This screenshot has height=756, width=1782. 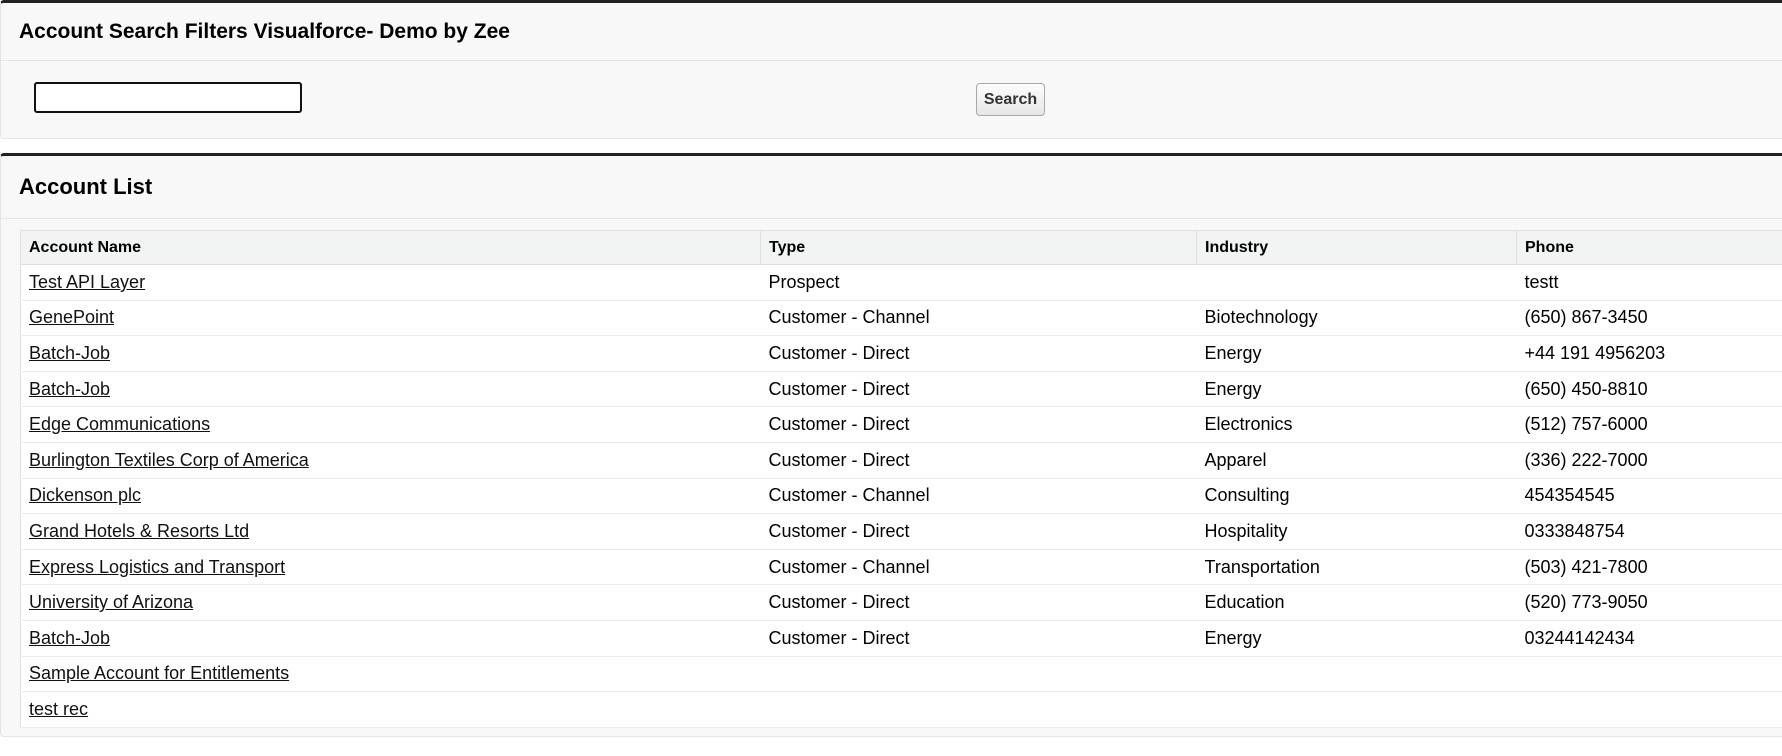 What do you see at coordinates (139, 531) in the screenshot?
I see `account-name-link: Grand Hotels & Resorts Ltd` at bounding box center [139, 531].